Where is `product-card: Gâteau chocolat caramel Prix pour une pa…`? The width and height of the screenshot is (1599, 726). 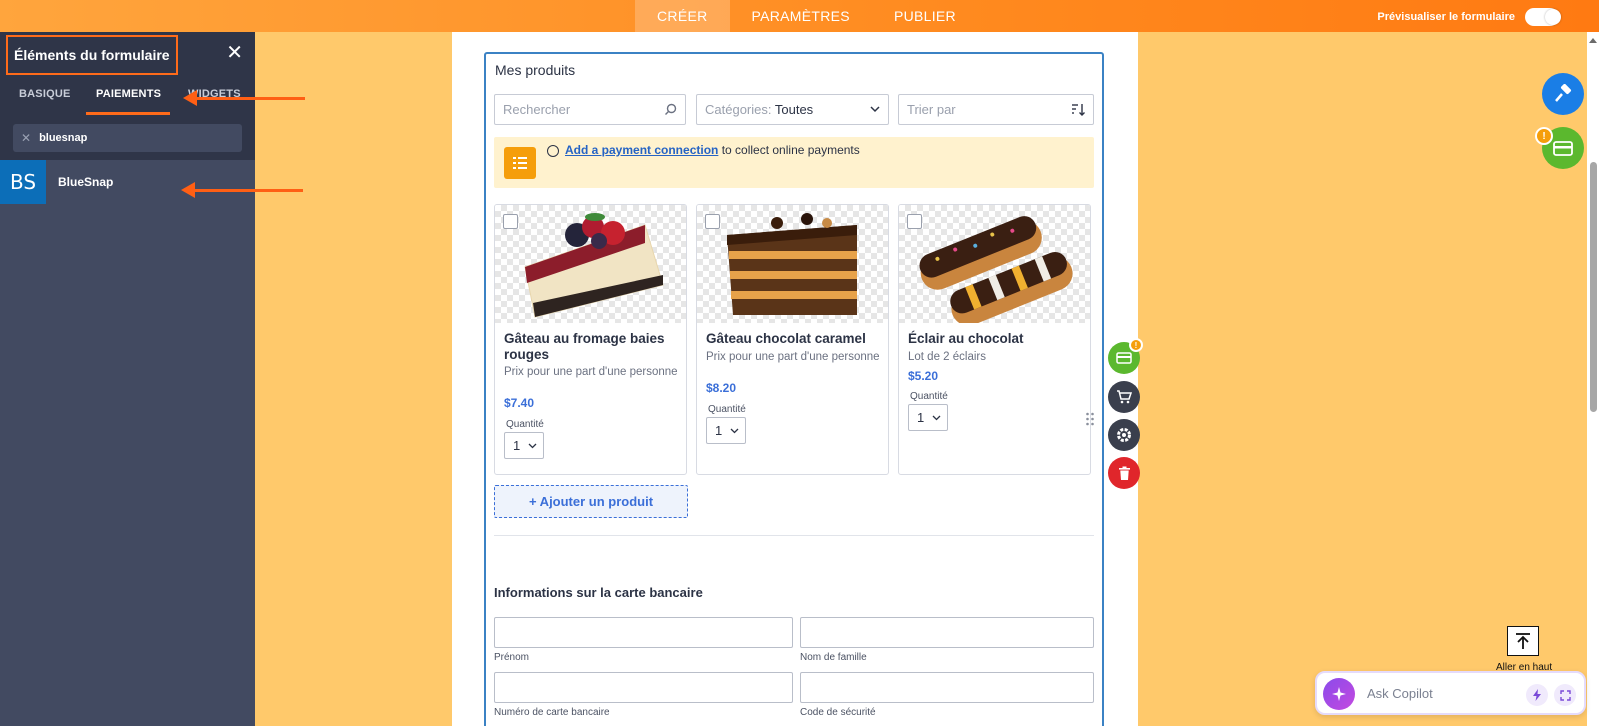 product-card: Gâteau chocolat caramel Prix pour une pa… is located at coordinates (792, 339).